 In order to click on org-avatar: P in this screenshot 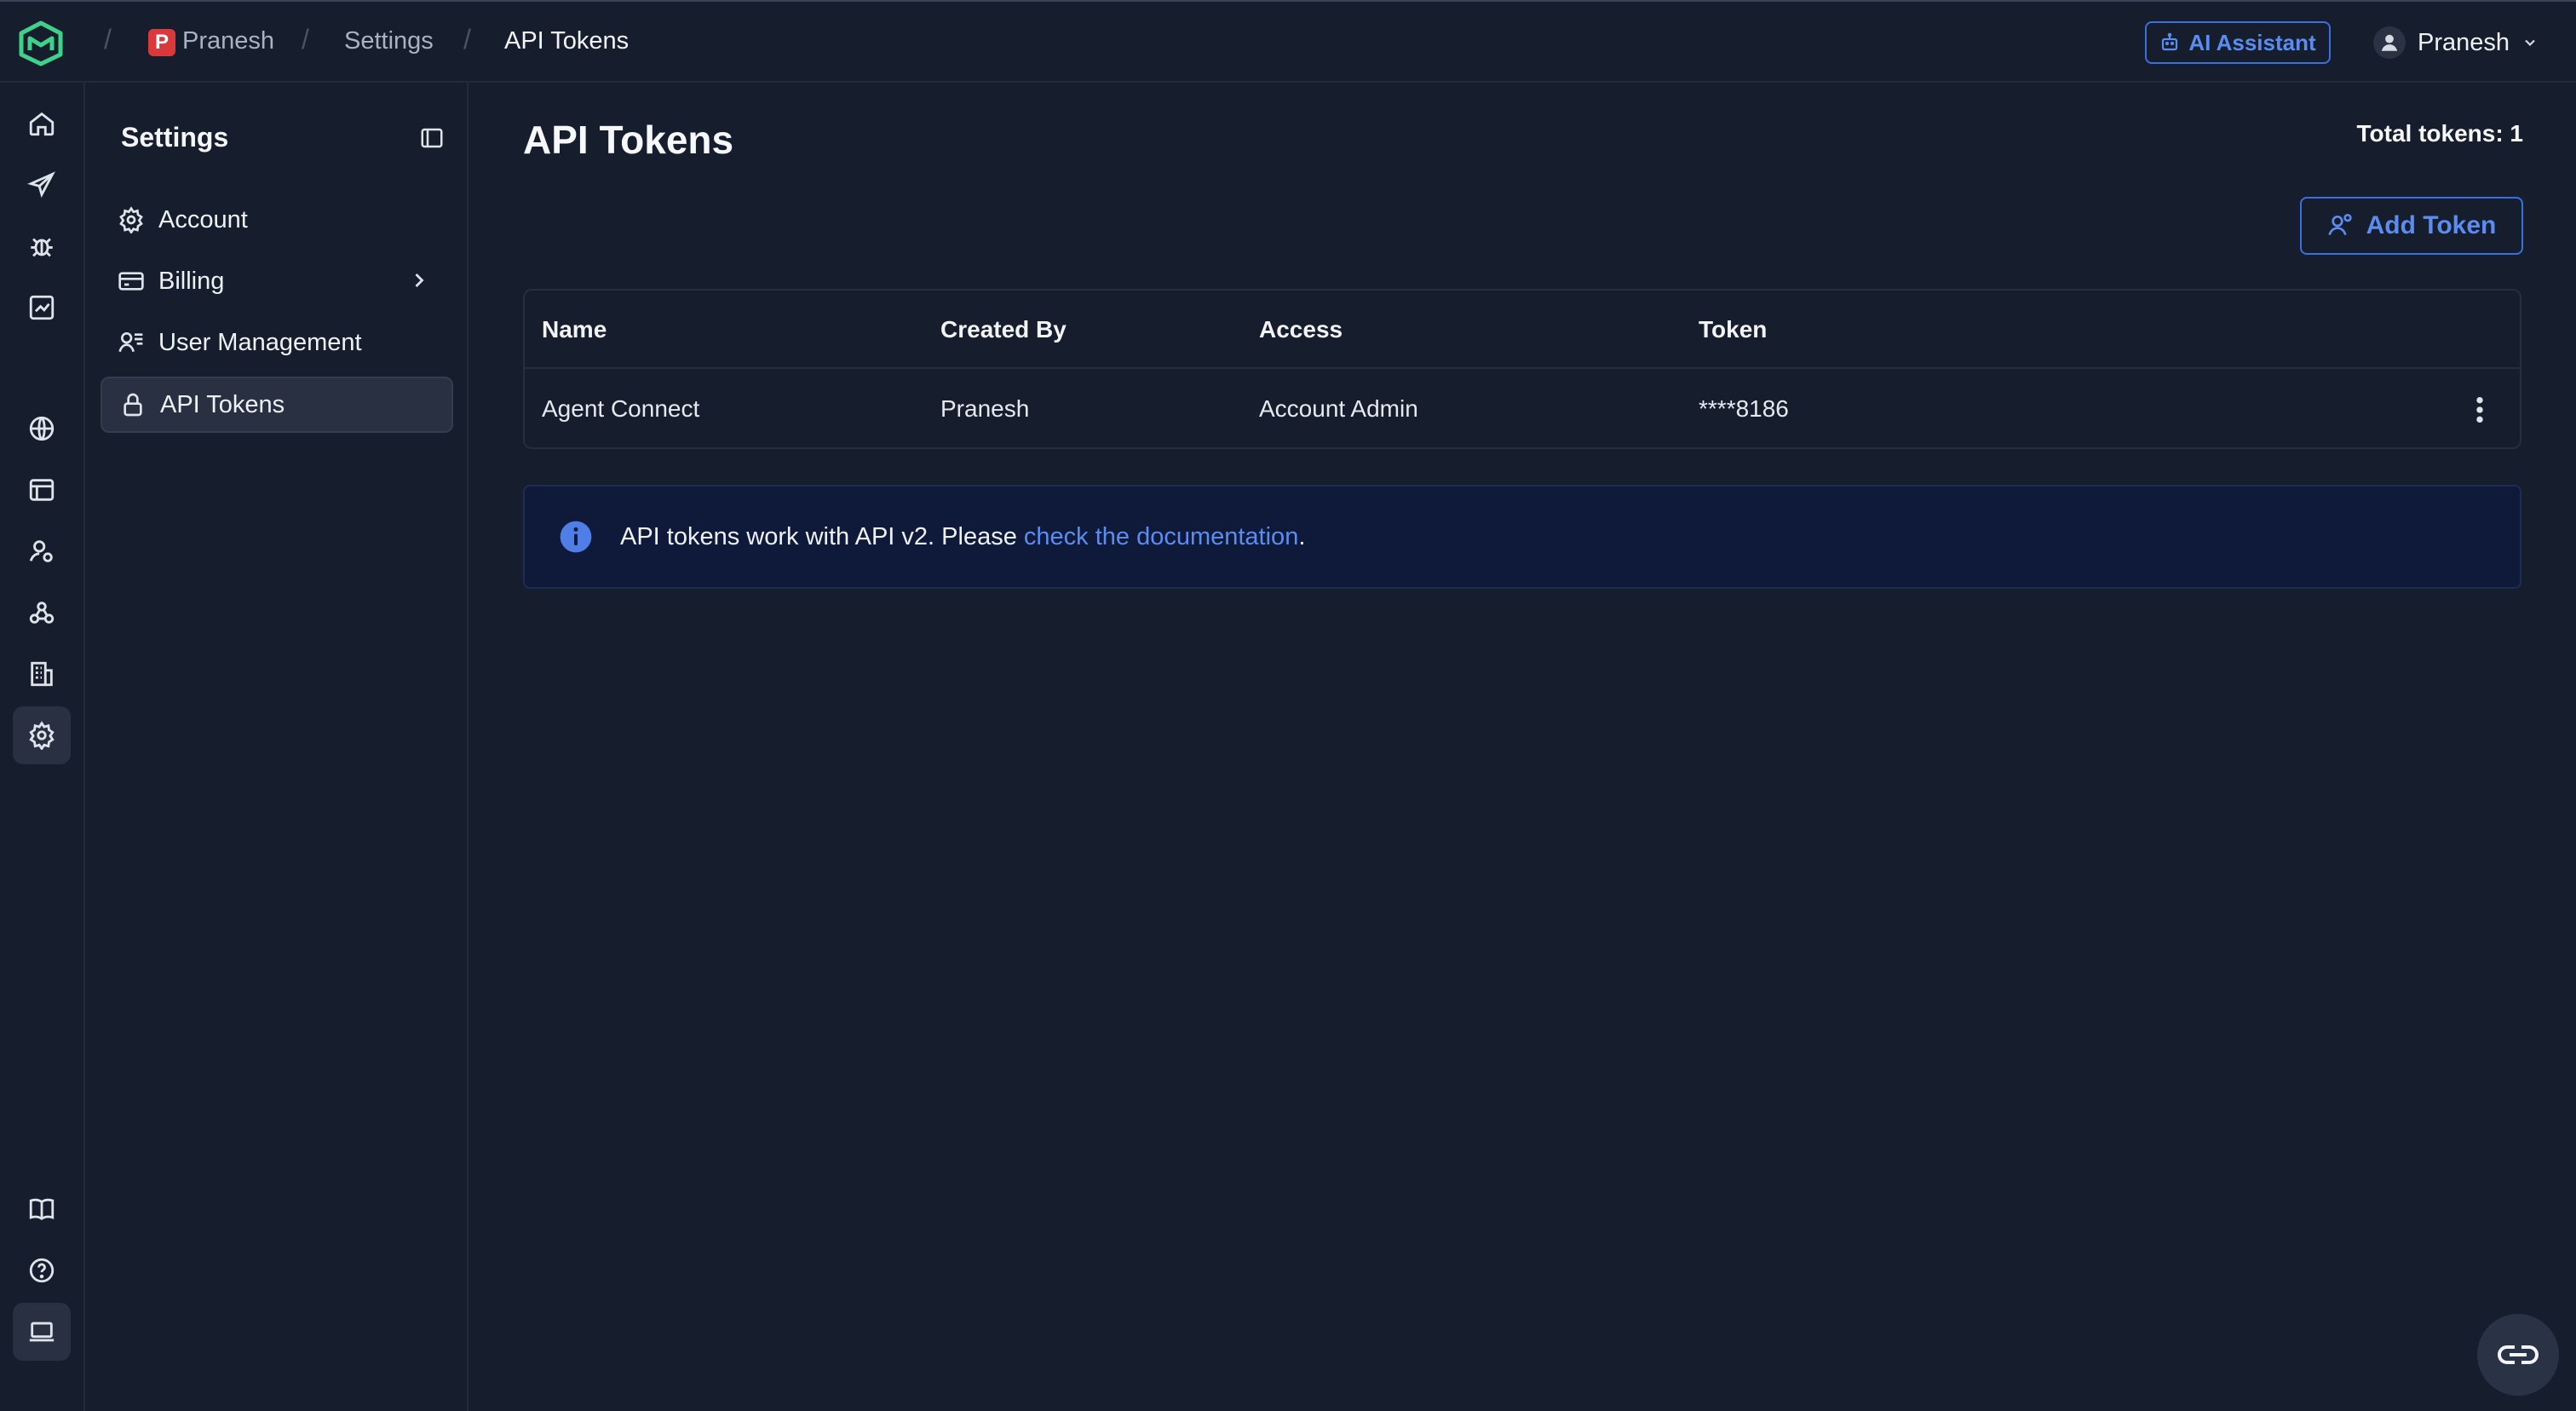, I will do `click(162, 42)`.